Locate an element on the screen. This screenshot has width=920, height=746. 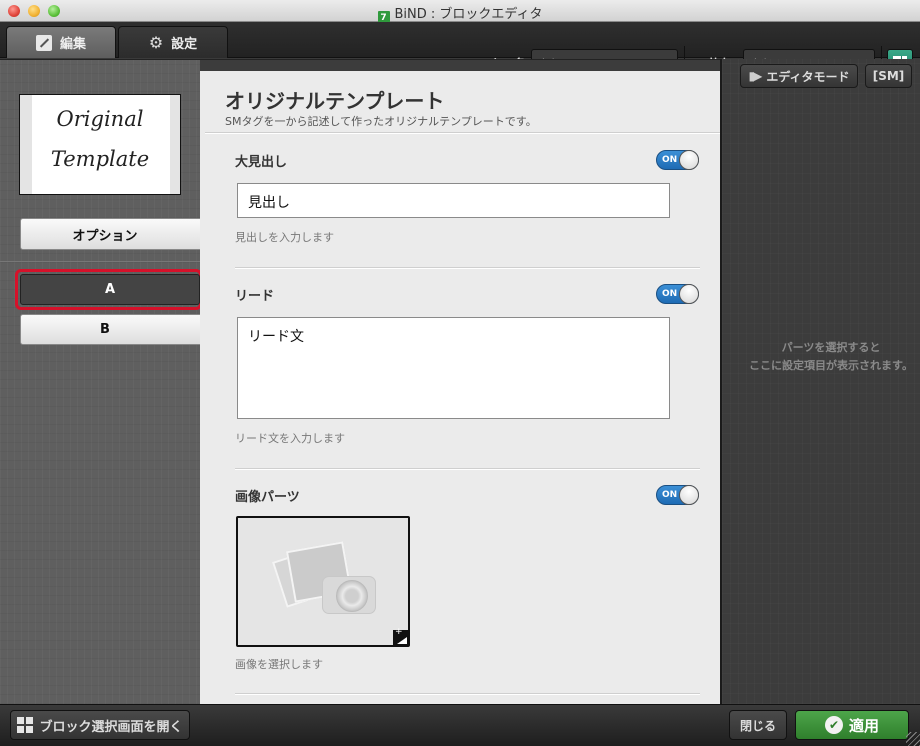
lead-textarea-value: リード文 is located at coordinates (276, 337).